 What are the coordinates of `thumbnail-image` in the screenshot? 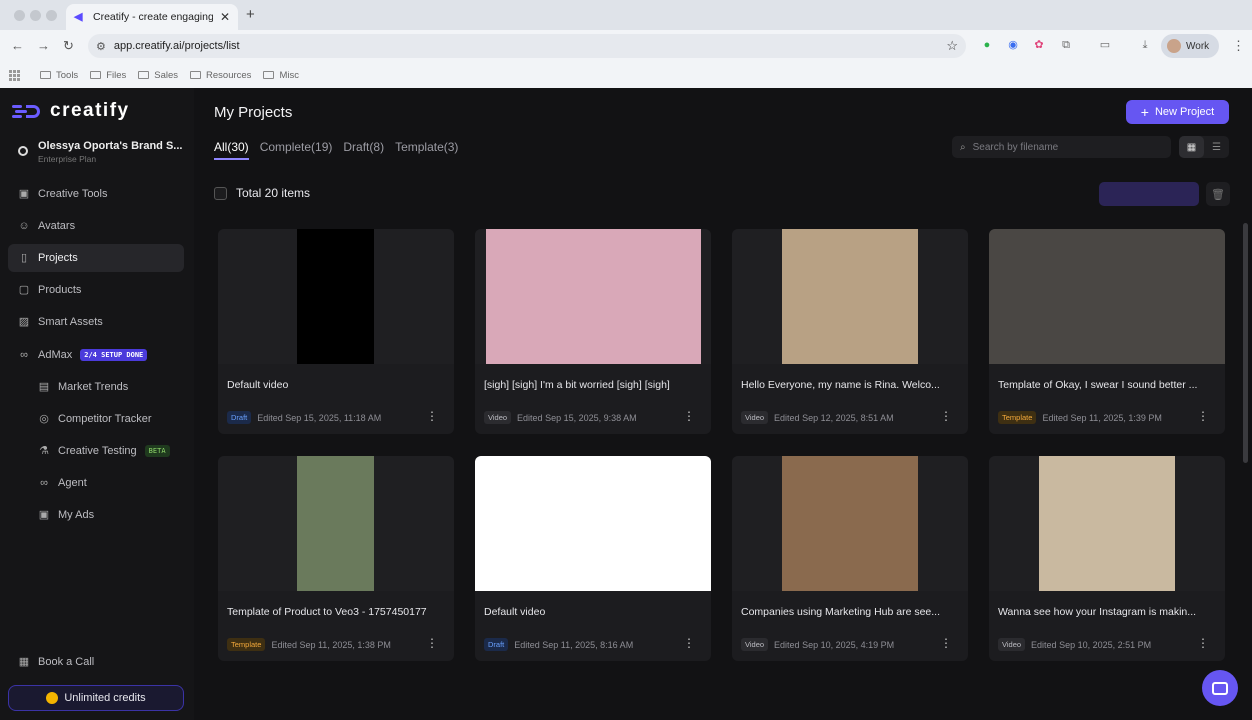 It's located at (1107, 523).